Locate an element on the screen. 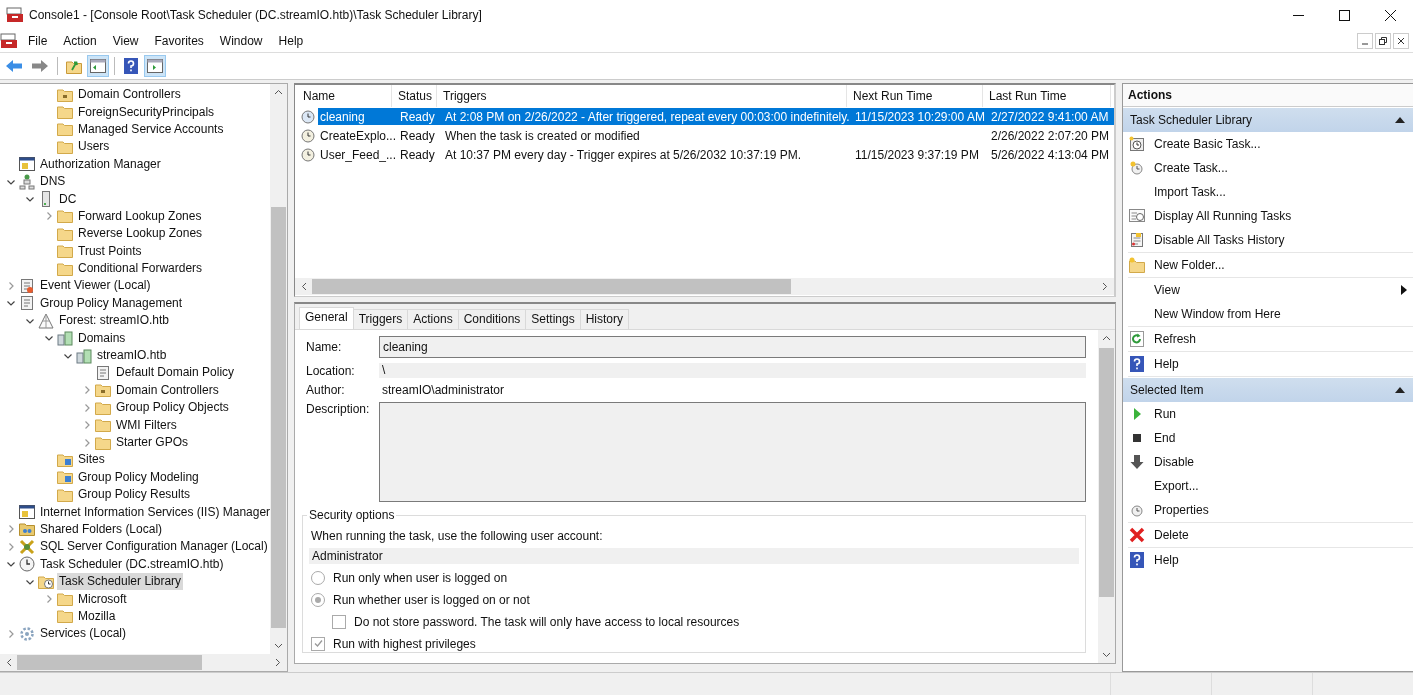  action-link: End is located at coordinates (1165, 438).